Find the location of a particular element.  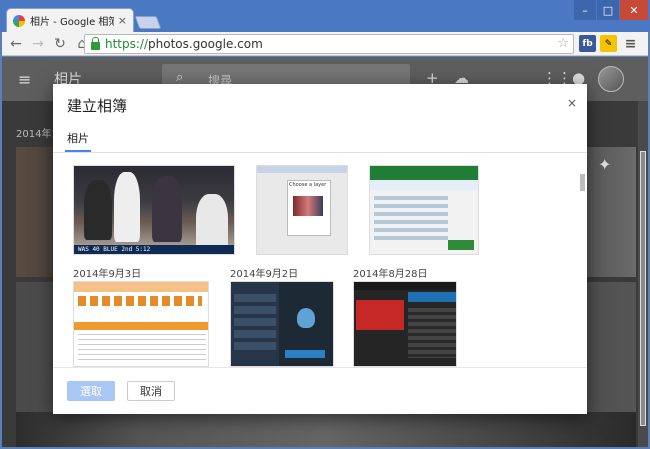

tab-title: 相片 - Google 相簿 is located at coordinates (72, 22).